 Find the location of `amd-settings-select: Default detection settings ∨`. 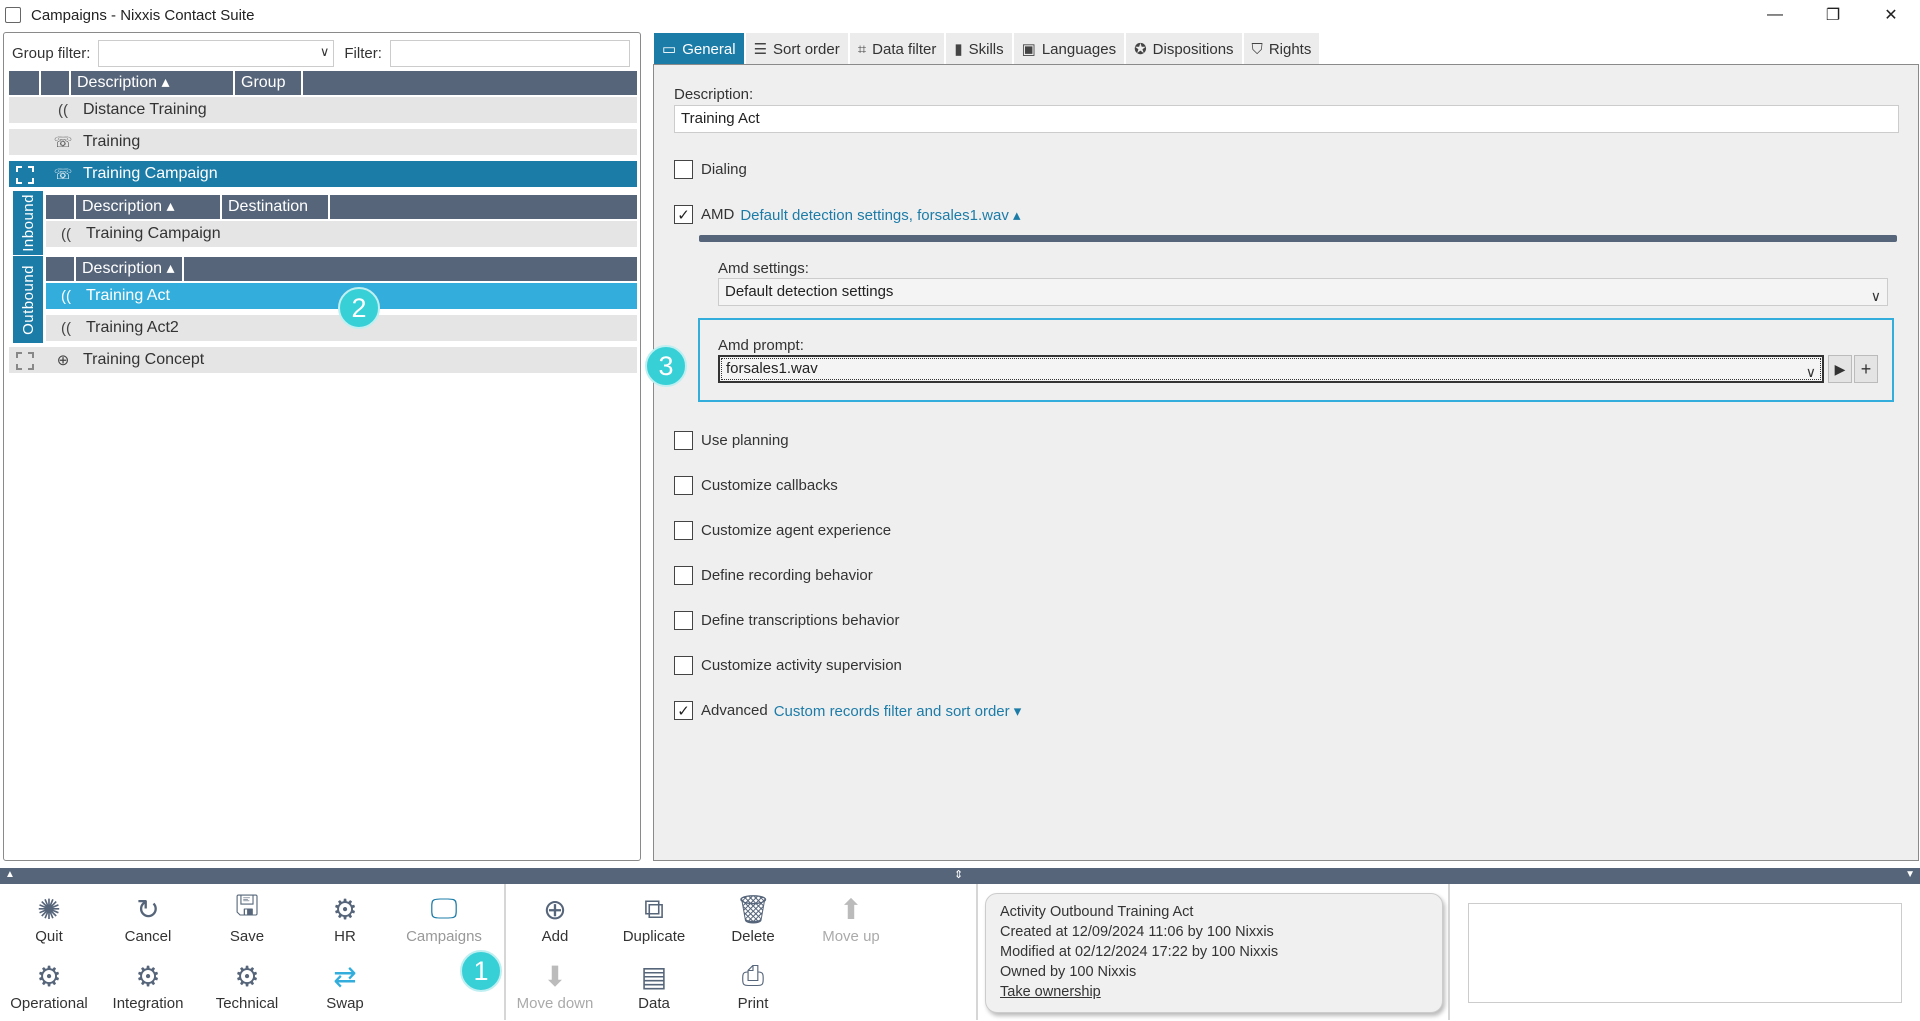

amd-settings-select: Default detection settings ∨ is located at coordinates (1303, 292).